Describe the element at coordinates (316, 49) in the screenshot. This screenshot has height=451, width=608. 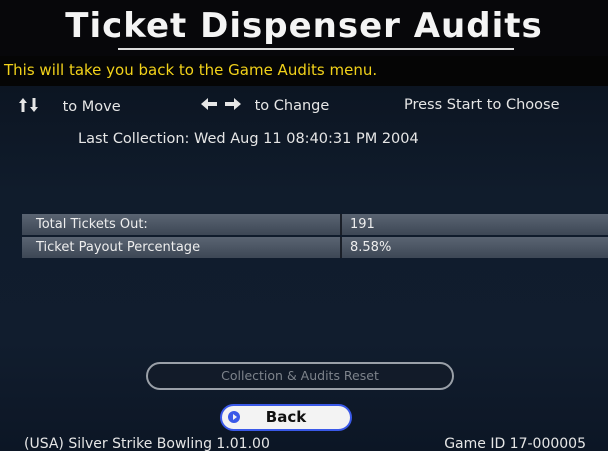
I see `title-underline` at that location.